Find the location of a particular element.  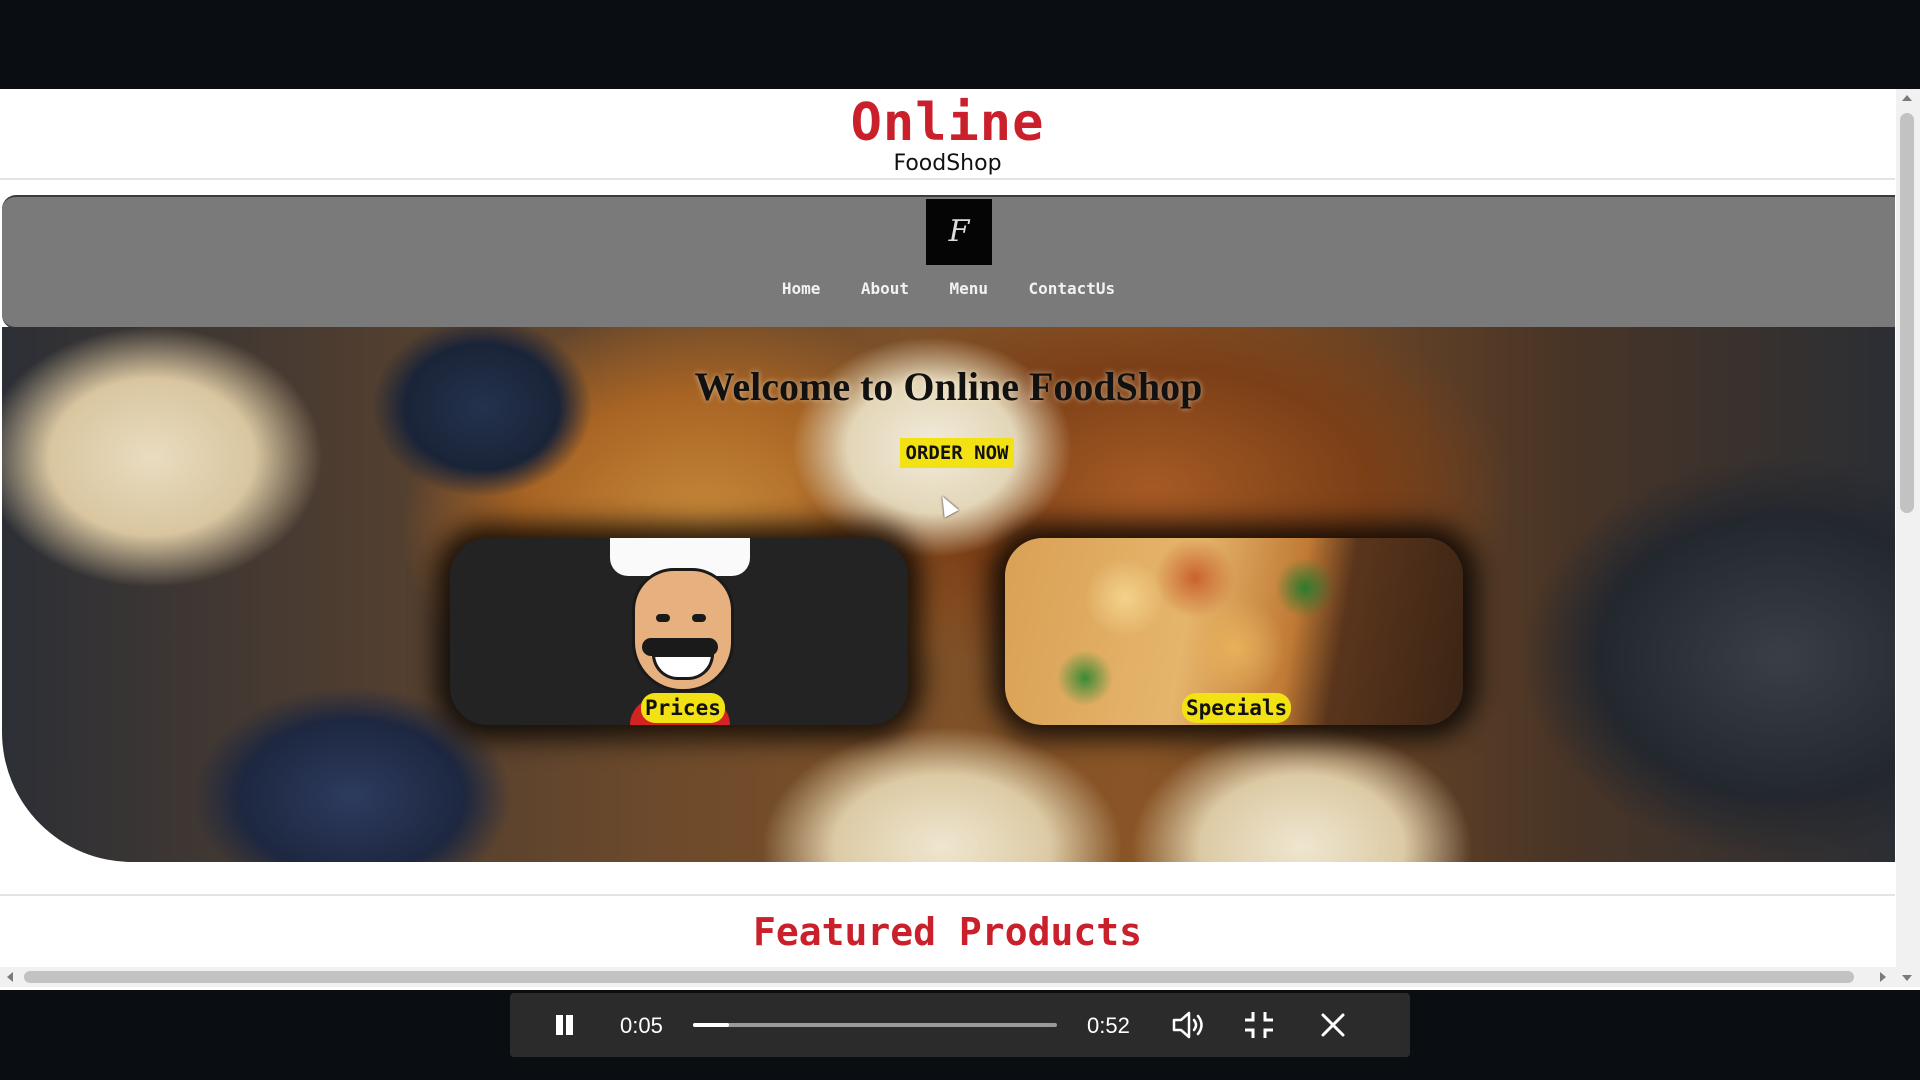

video-player-controls: 0:05 0:52 is located at coordinates (960, 1025).